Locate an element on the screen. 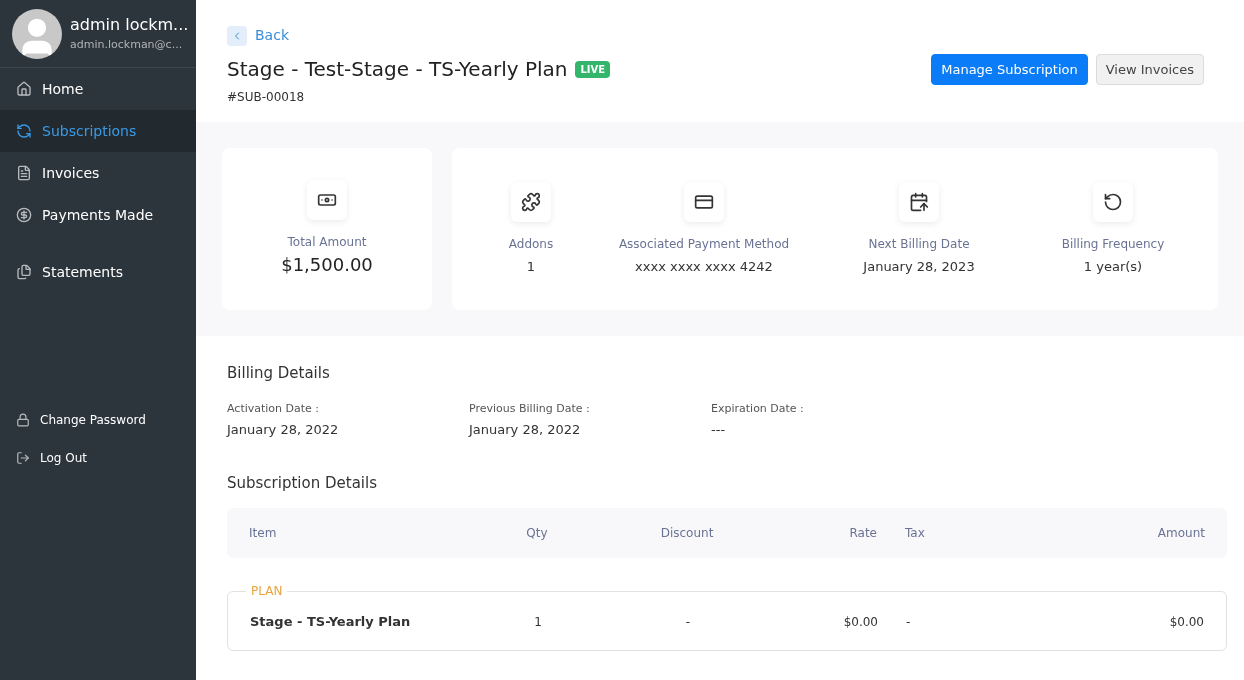  nav-item: Statements is located at coordinates (98, 272).